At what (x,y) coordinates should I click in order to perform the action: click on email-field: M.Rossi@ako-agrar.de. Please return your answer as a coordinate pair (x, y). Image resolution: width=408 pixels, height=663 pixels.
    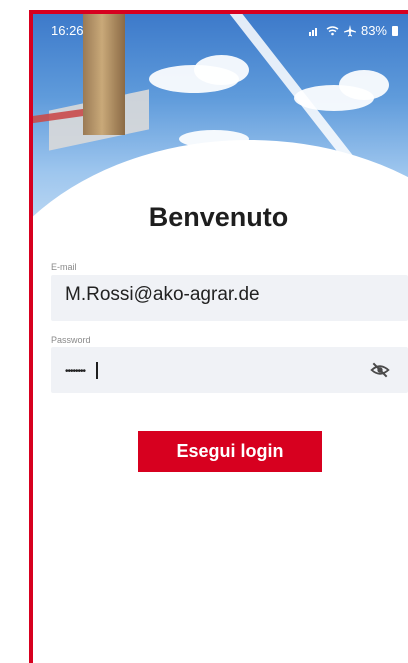
    Looking at the image, I should click on (229, 298).